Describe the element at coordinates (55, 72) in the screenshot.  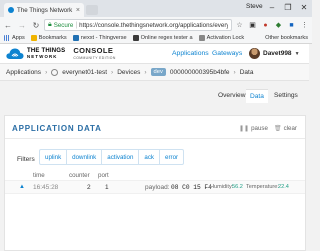
I see `globe-icon` at that location.